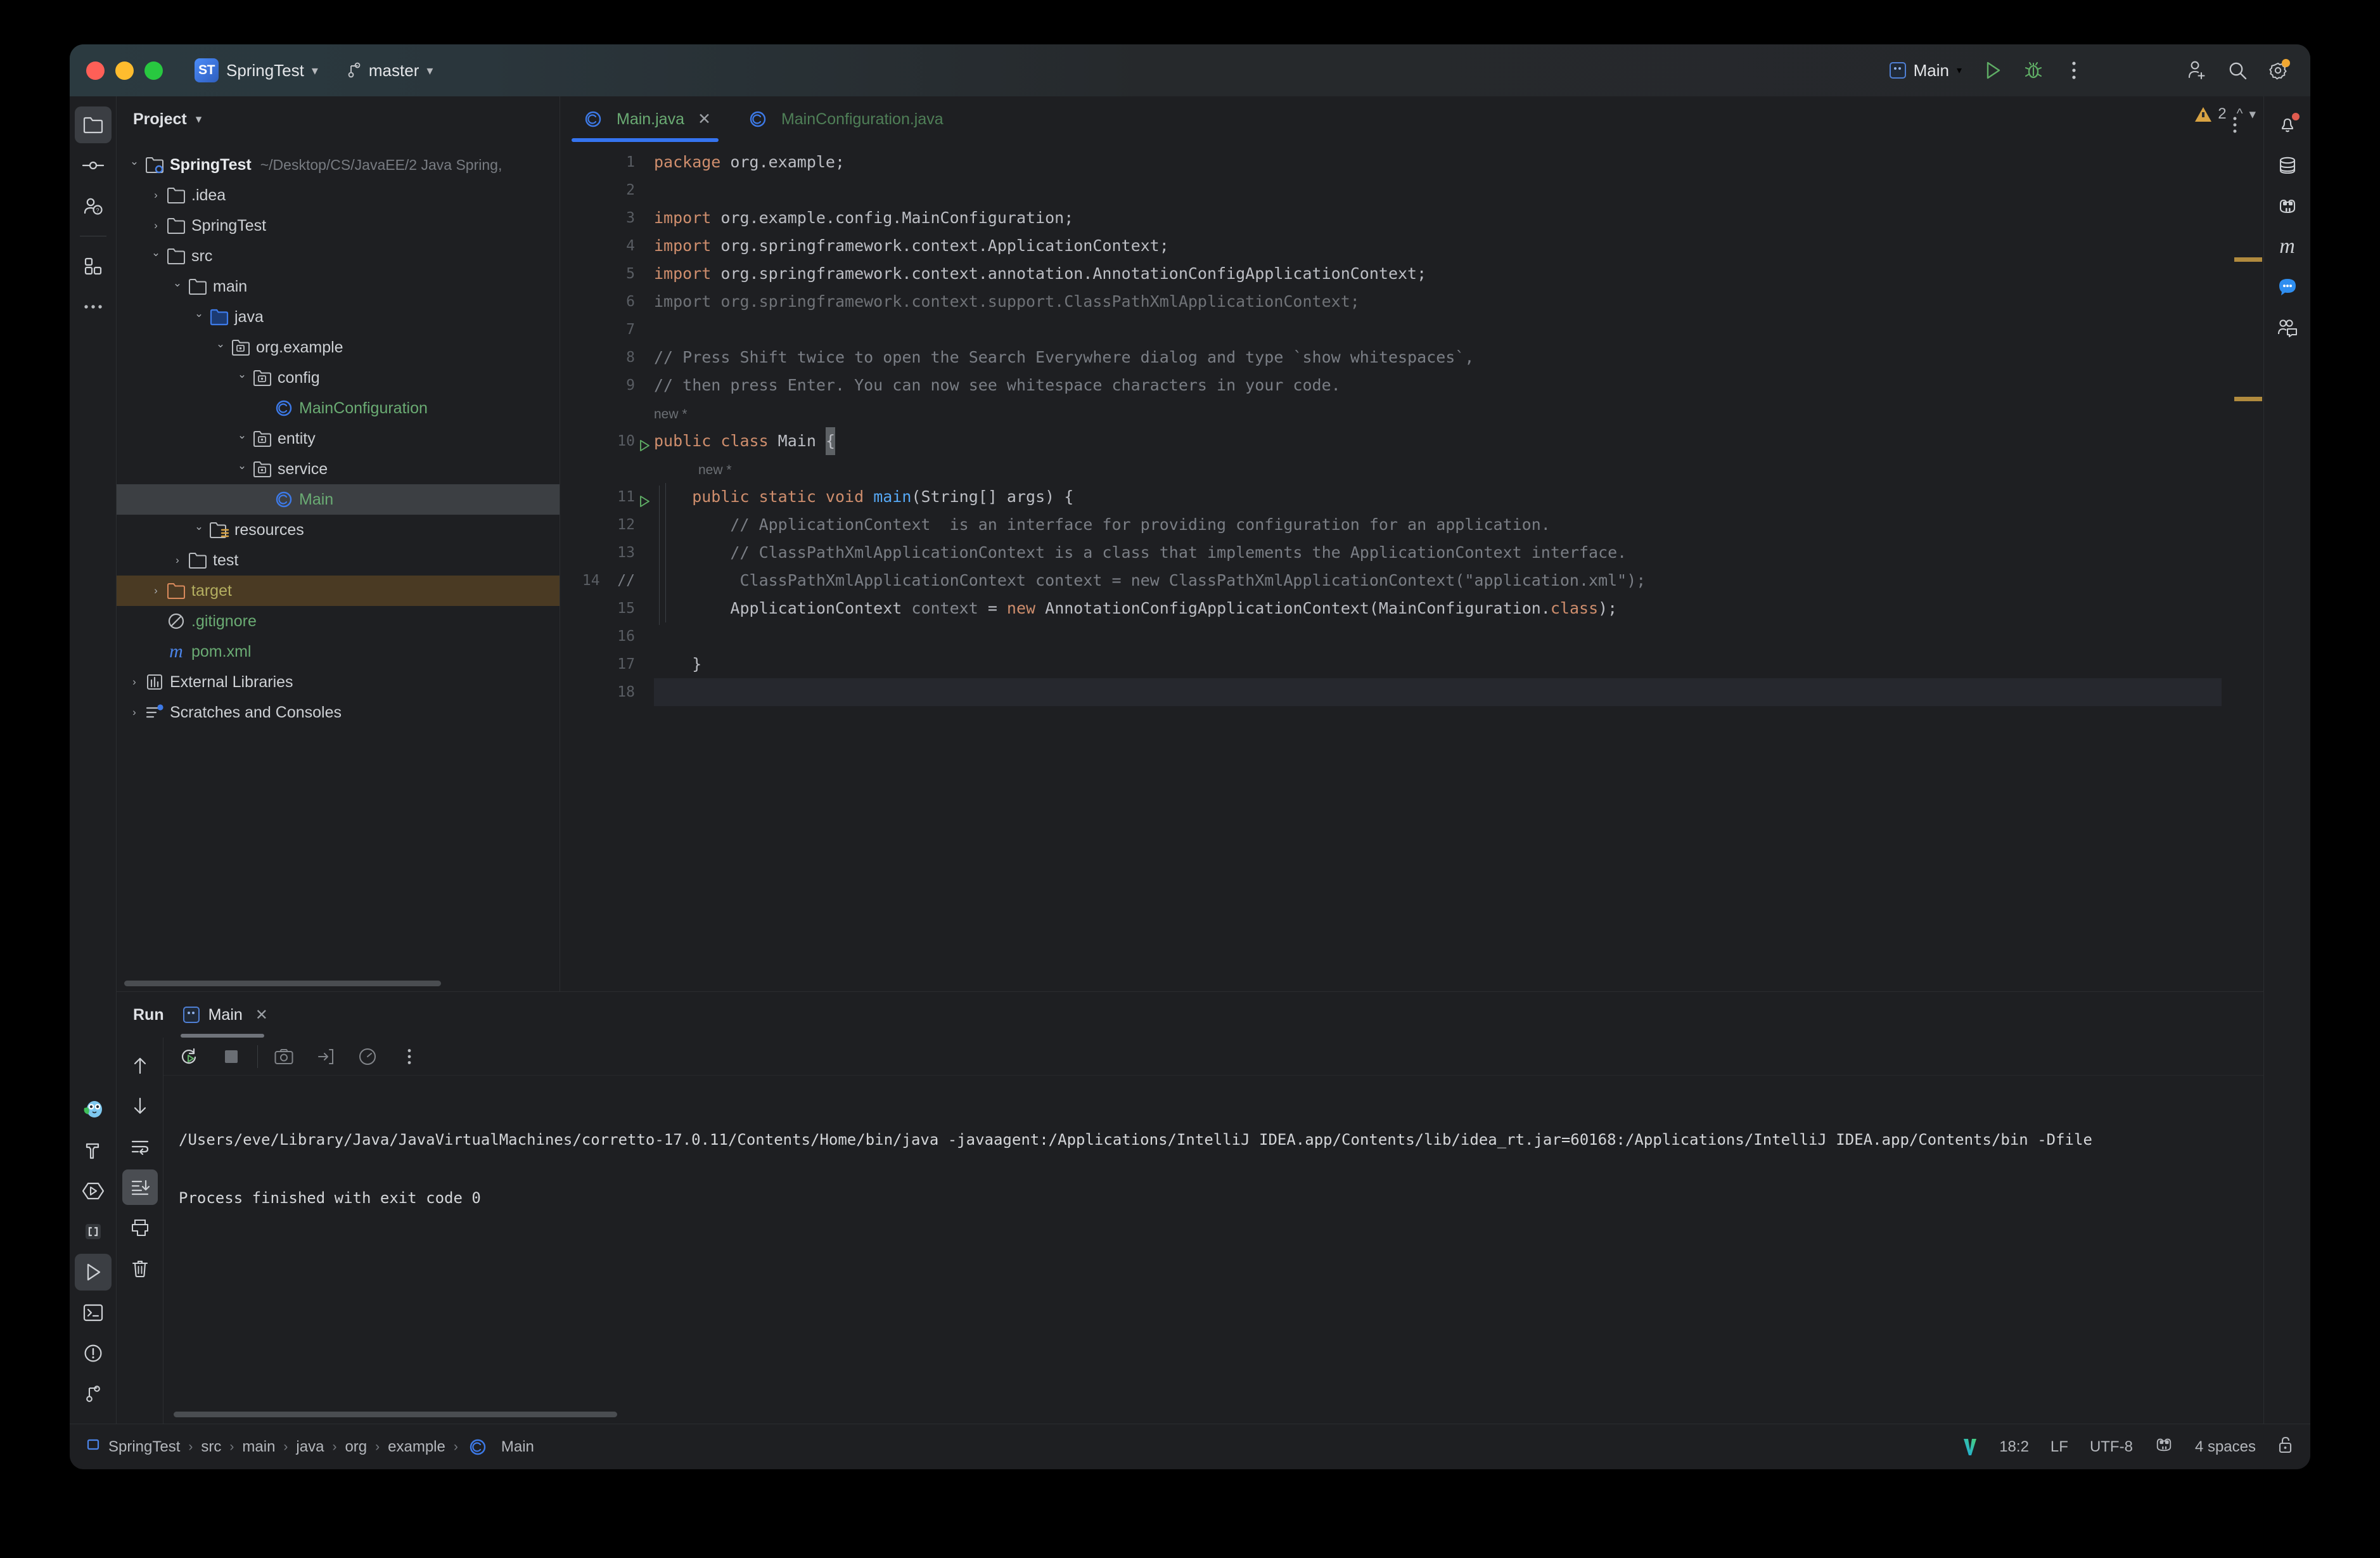 The height and width of the screenshot is (1558, 2380). What do you see at coordinates (2287, 287) in the screenshot?
I see `sidebar-item-ai-assistant` at bounding box center [2287, 287].